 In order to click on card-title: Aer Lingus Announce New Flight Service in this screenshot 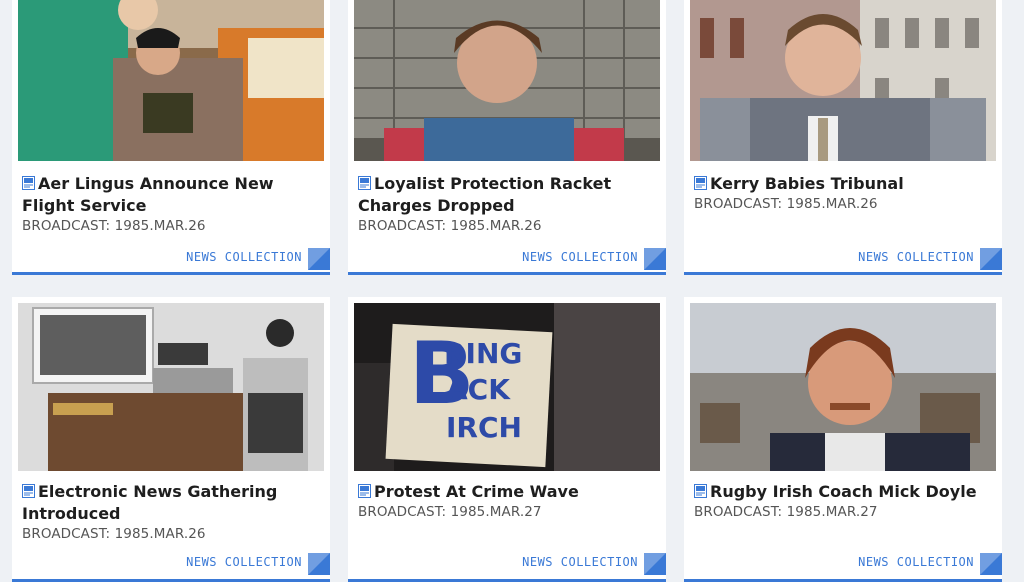, I will do `click(169, 195)`.